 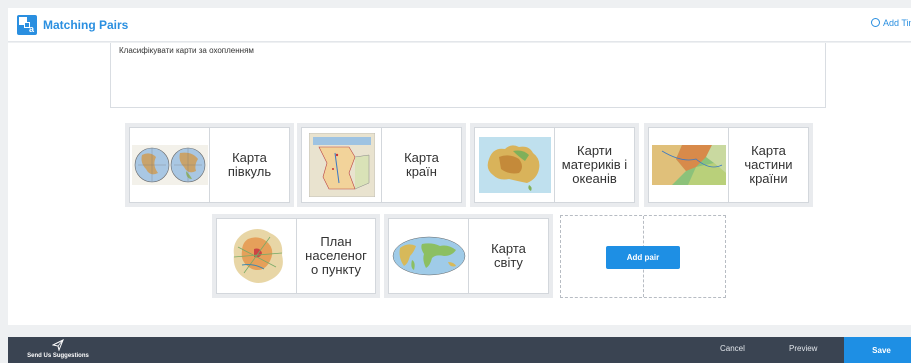 I want to click on app-logo-icon: a, so click(x=27, y=25).